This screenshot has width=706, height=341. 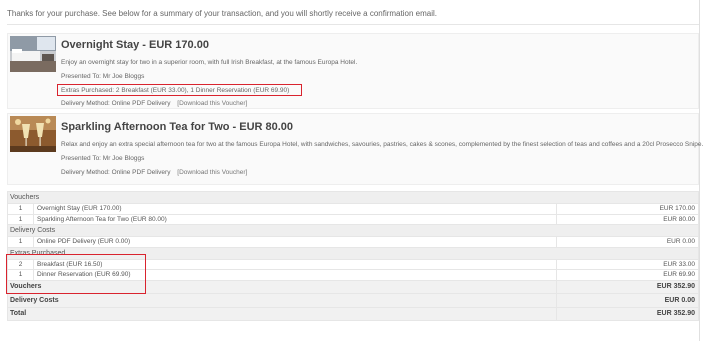 What do you see at coordinates (33, 54) in the screenshot?
I see `hotel-room-image` at bounding box center [33, 54].